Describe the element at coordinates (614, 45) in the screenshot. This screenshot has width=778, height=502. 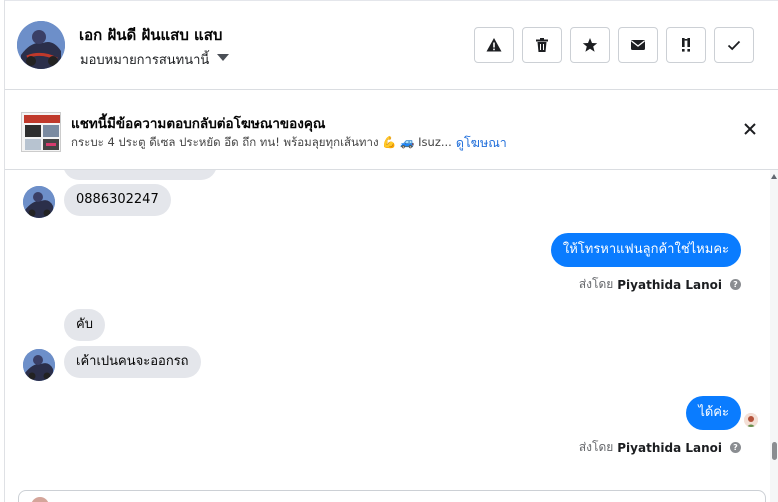
I see `header-actions` at that location.